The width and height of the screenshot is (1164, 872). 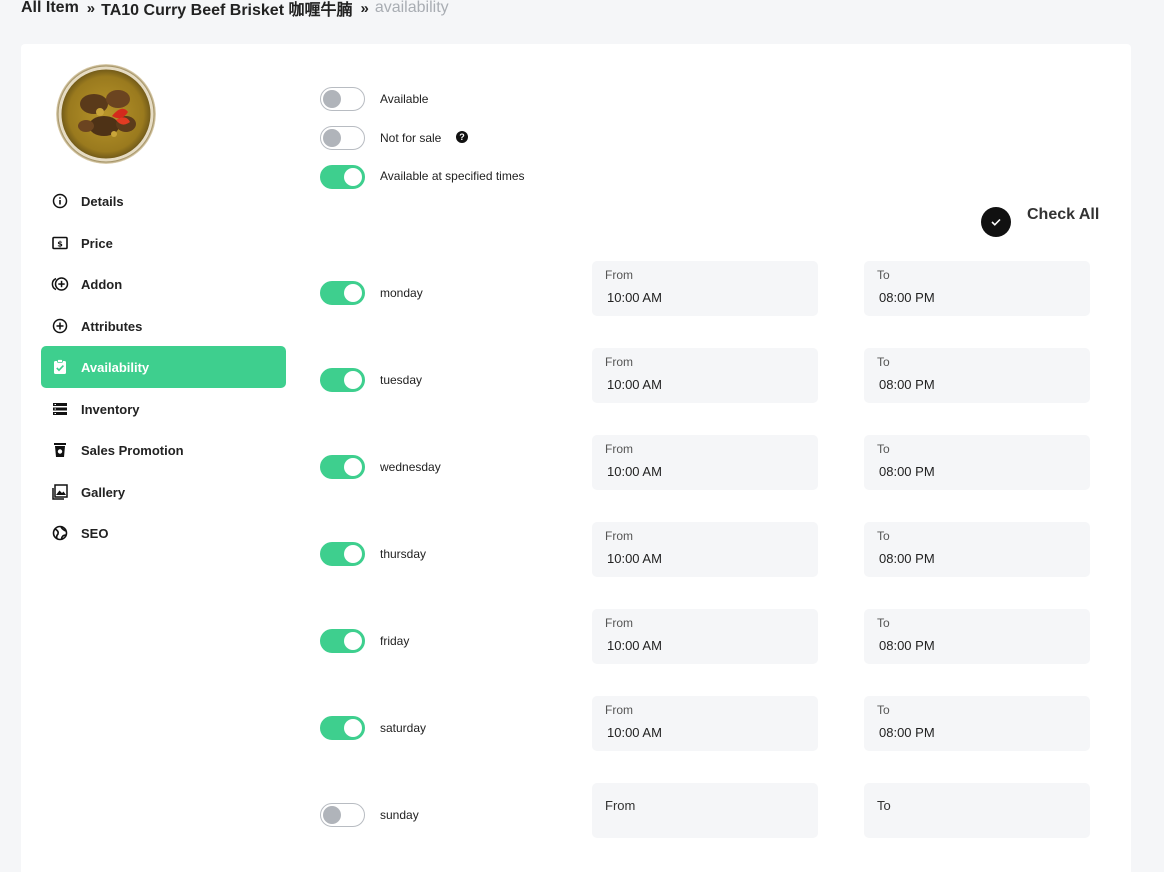 What do you see at coordinates (226, 10) in the screenshot?
I see `breadcrumb-item-name: TA10 Curry Beef Brisket 咖喱牛腩` at bounding box center [226, 10].